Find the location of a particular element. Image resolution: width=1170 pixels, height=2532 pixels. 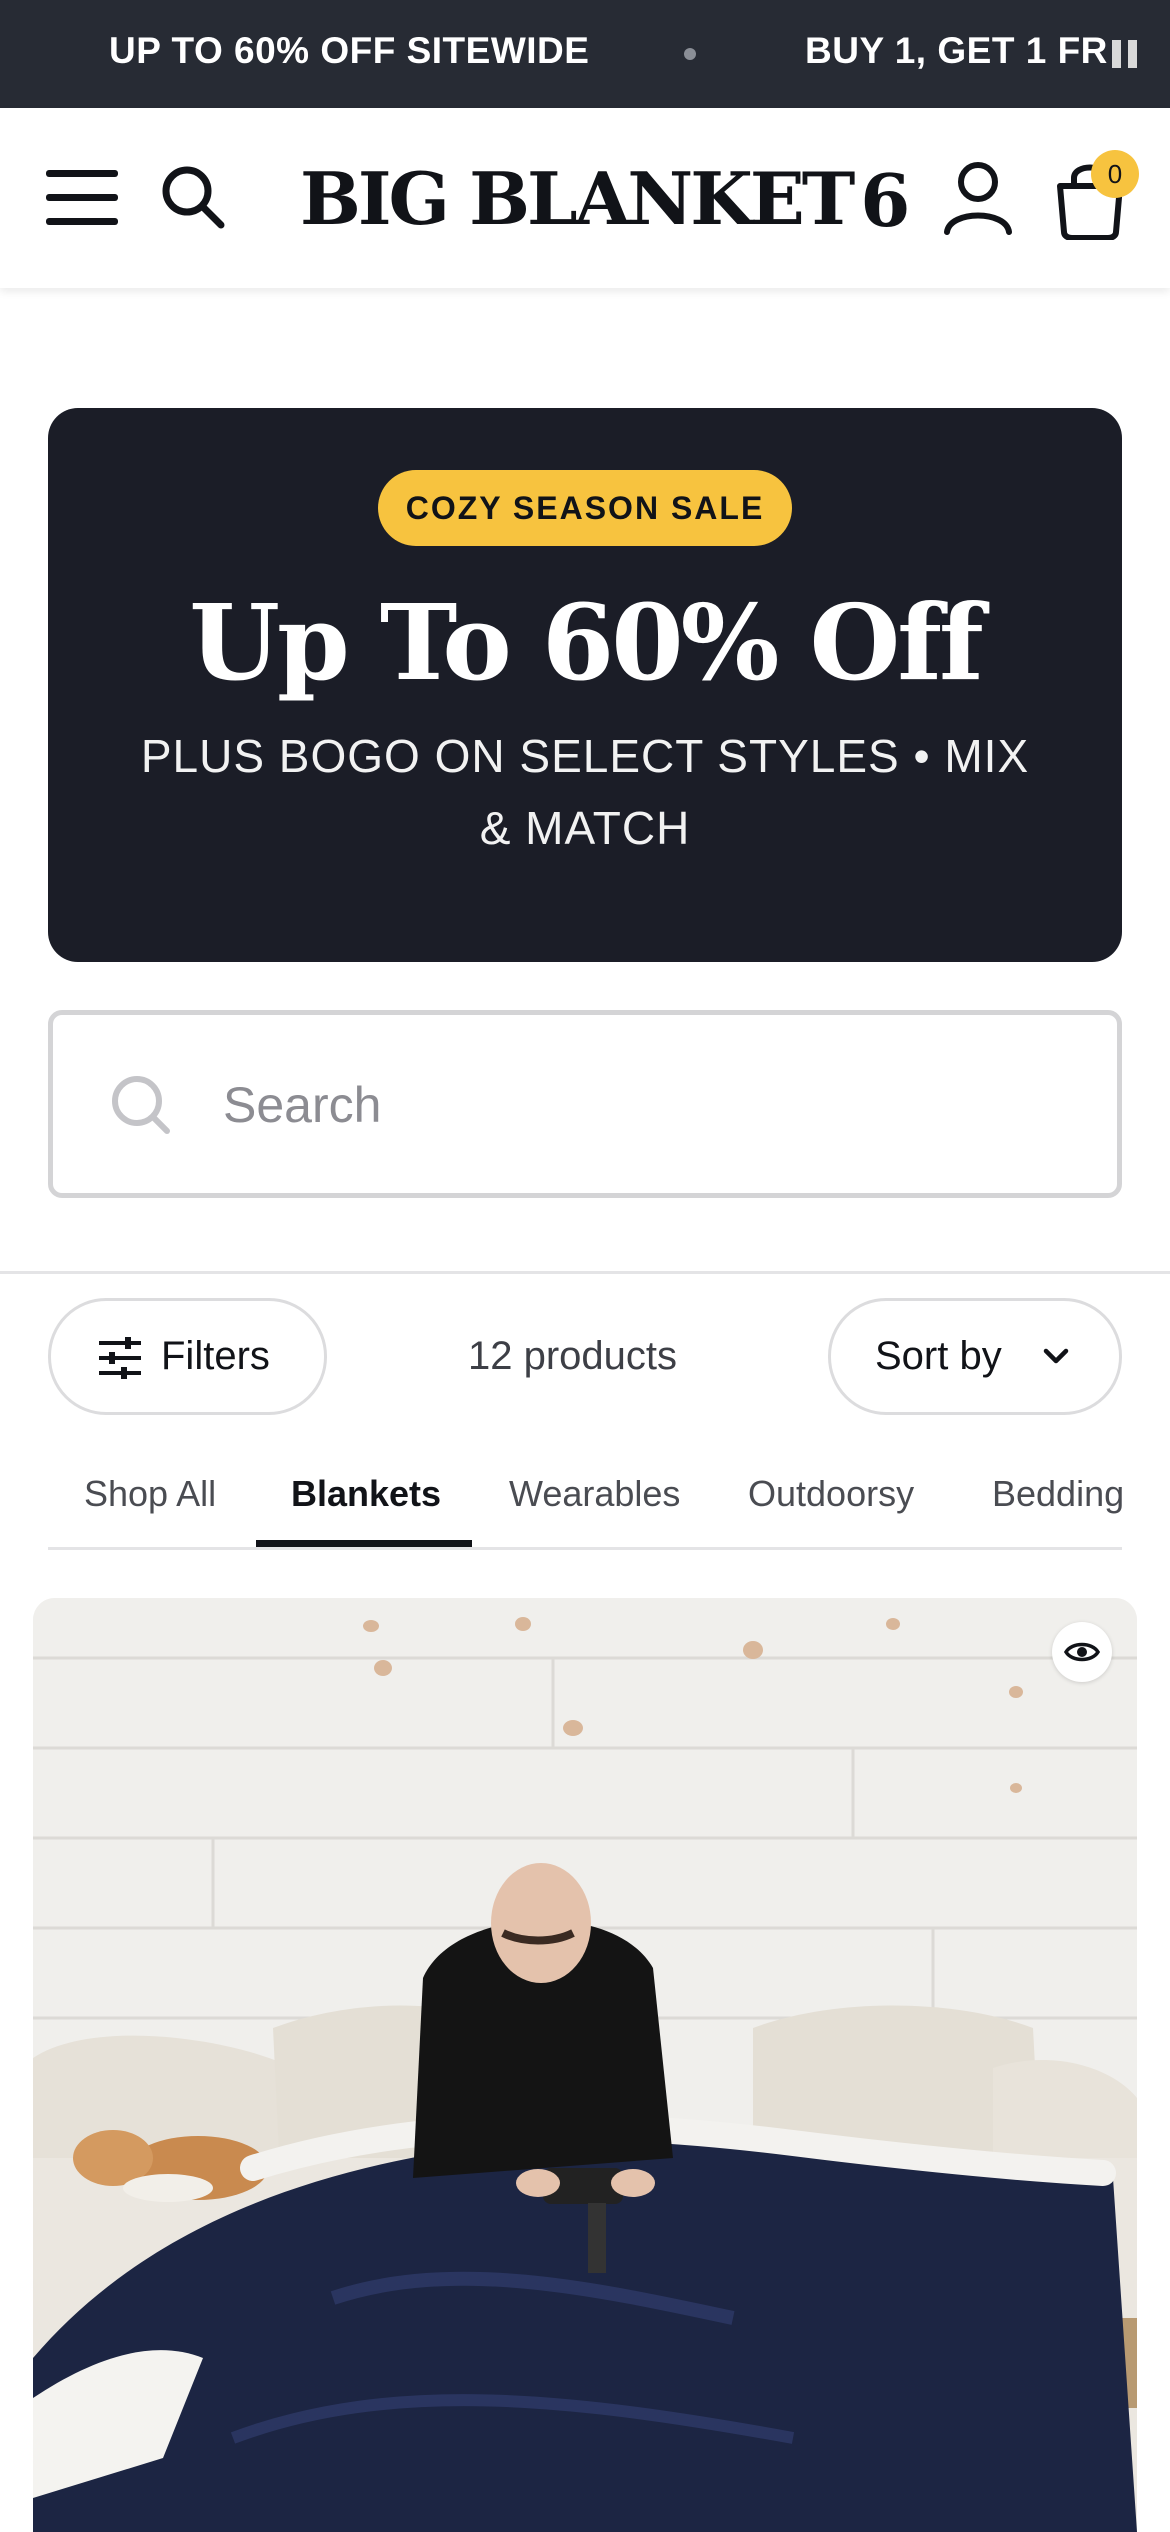

site-header: BIG BLANKET 6 0 is located at coordinates (585, 198).